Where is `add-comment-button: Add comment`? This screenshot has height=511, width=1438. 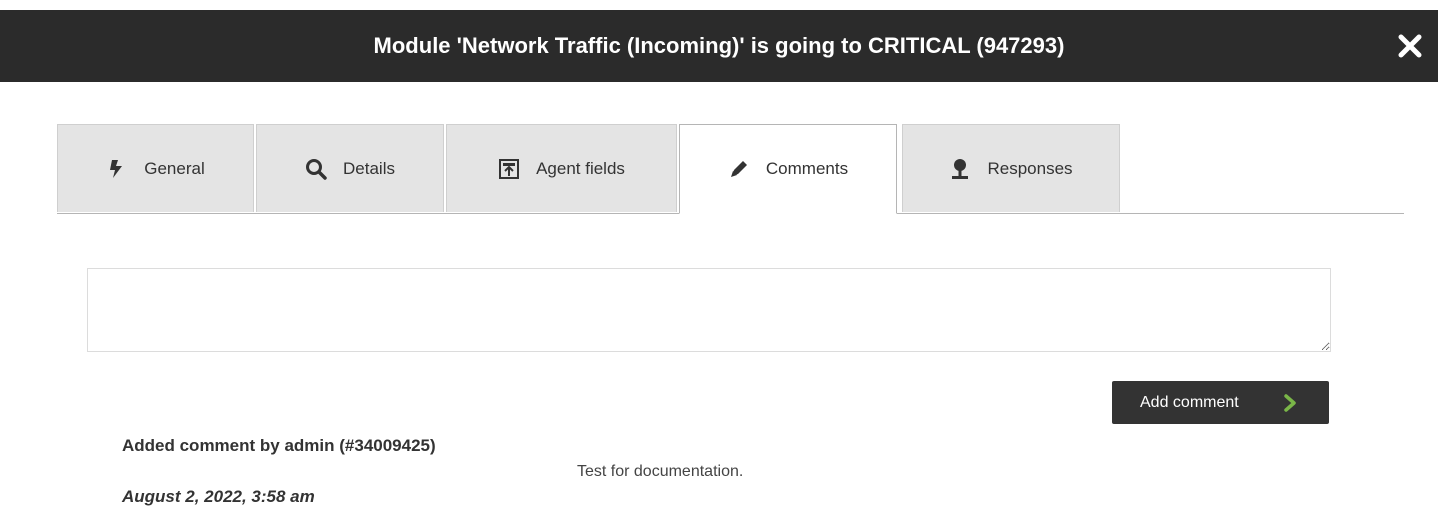 add-comment-button: Add comment is located at coordinates (1220, 402).